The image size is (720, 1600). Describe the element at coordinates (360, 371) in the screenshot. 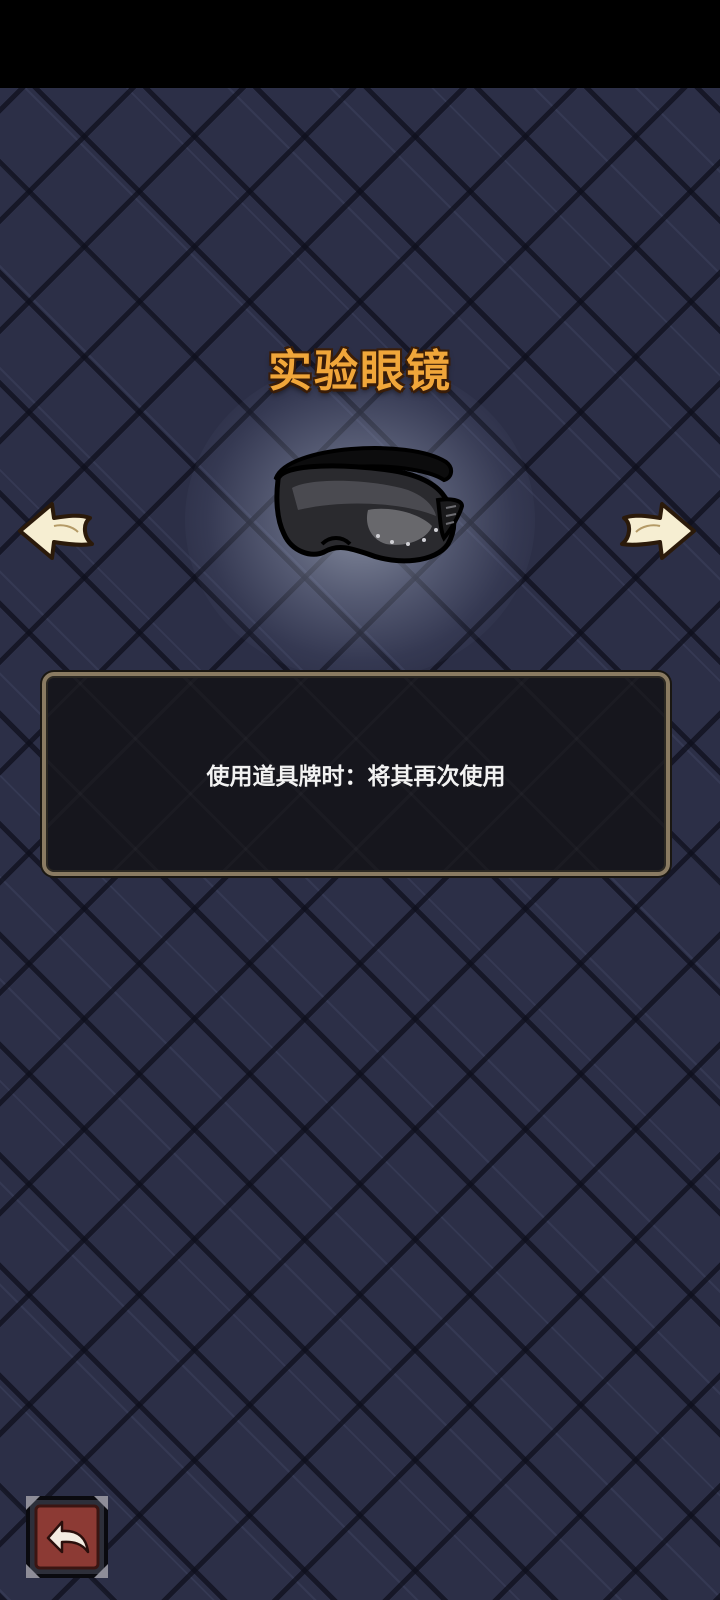

I see `item-title: 实验眼镜` at that location.